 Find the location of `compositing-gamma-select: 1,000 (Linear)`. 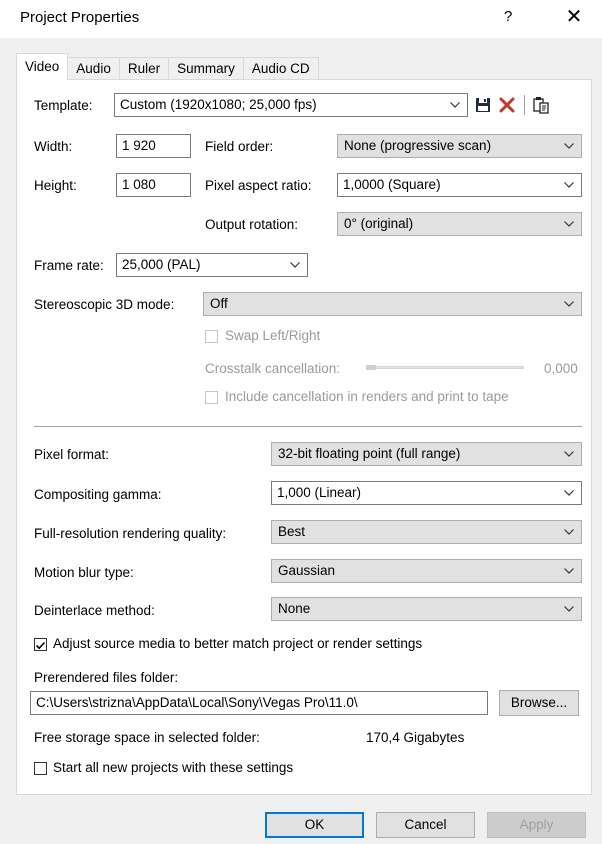

compositing-gamma-select: 1,000 (Linear) is located at coordinates (426, 493).